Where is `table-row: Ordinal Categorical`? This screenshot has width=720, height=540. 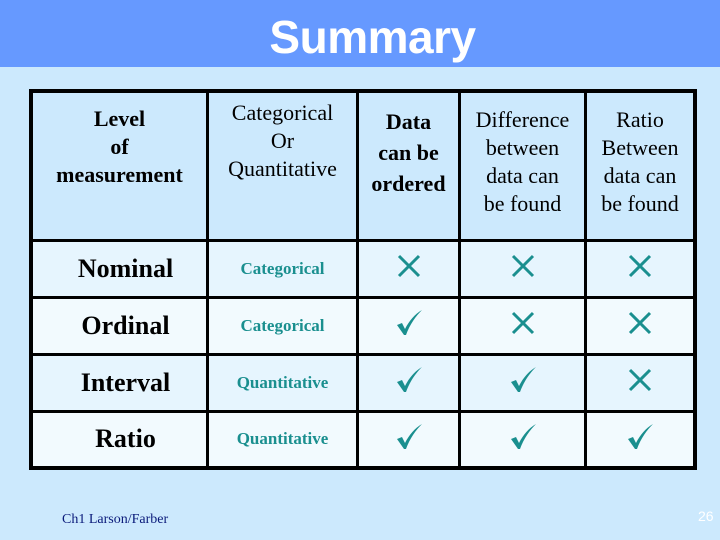
table-row: Ordinal Categorical is located at coordinates (363, 325).